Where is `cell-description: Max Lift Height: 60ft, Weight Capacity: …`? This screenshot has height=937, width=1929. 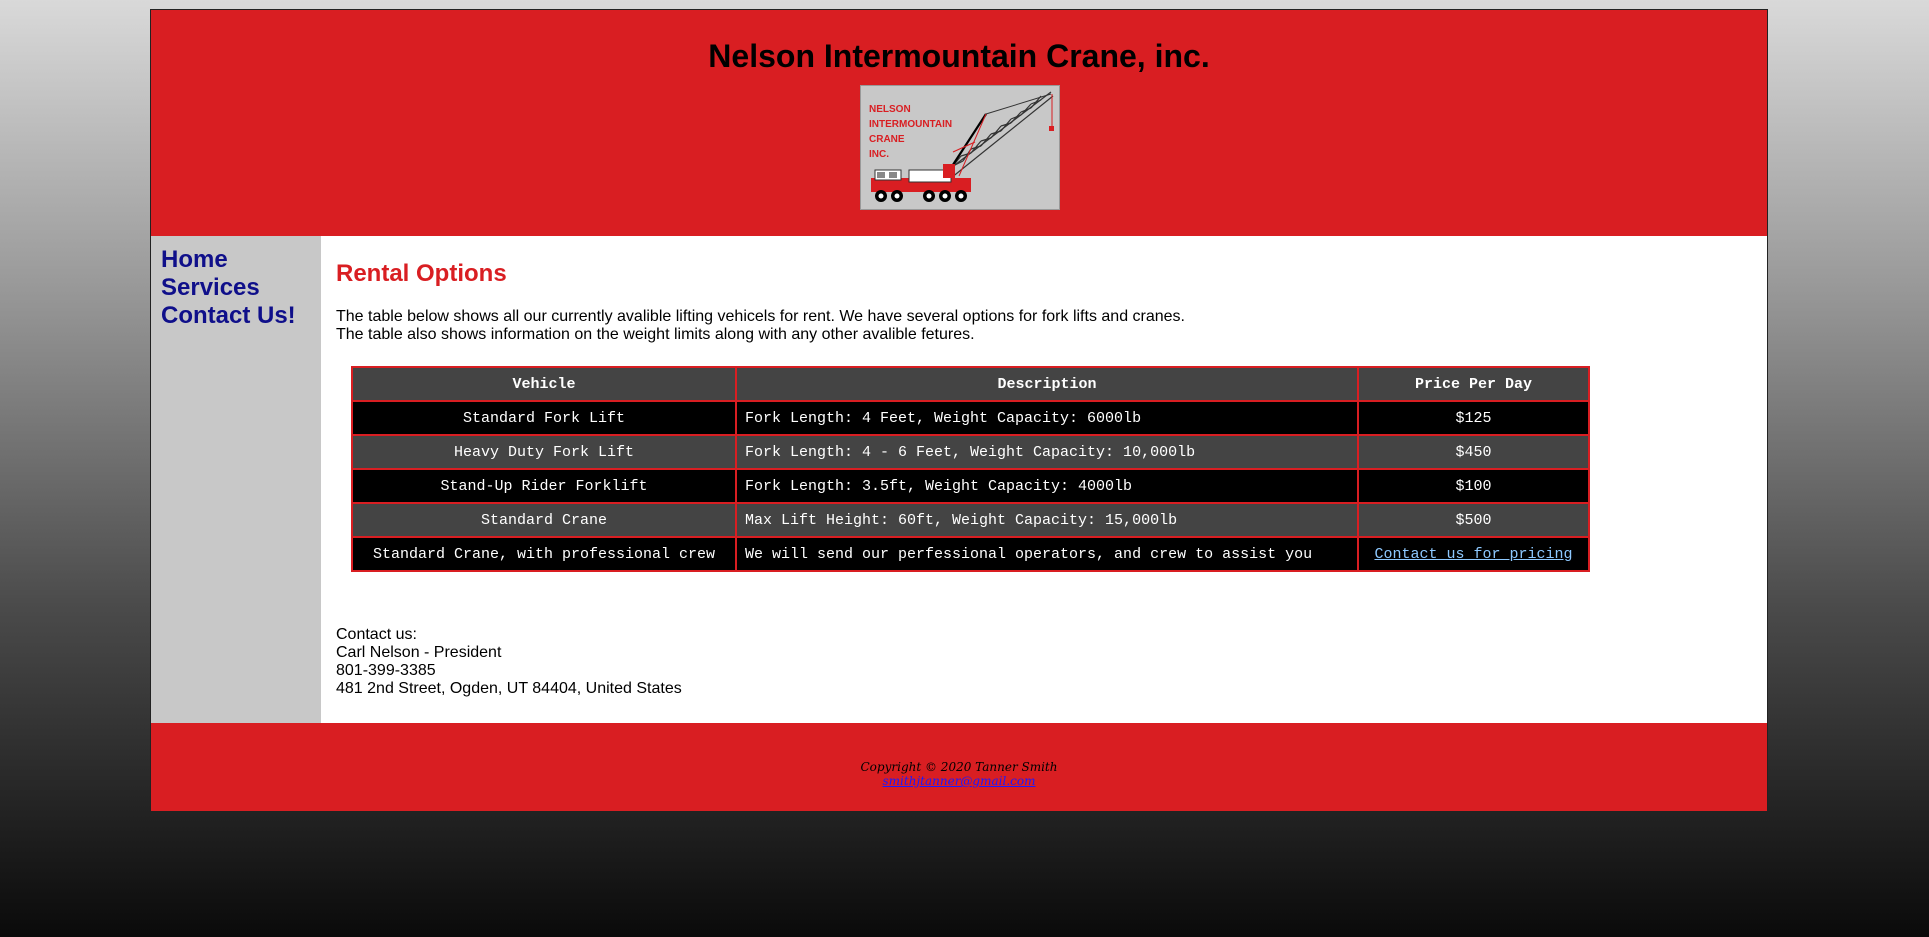
cell-description: Max Lift Height: 60ft, Weight Capacity: … is located at coordinates (1047, 520).